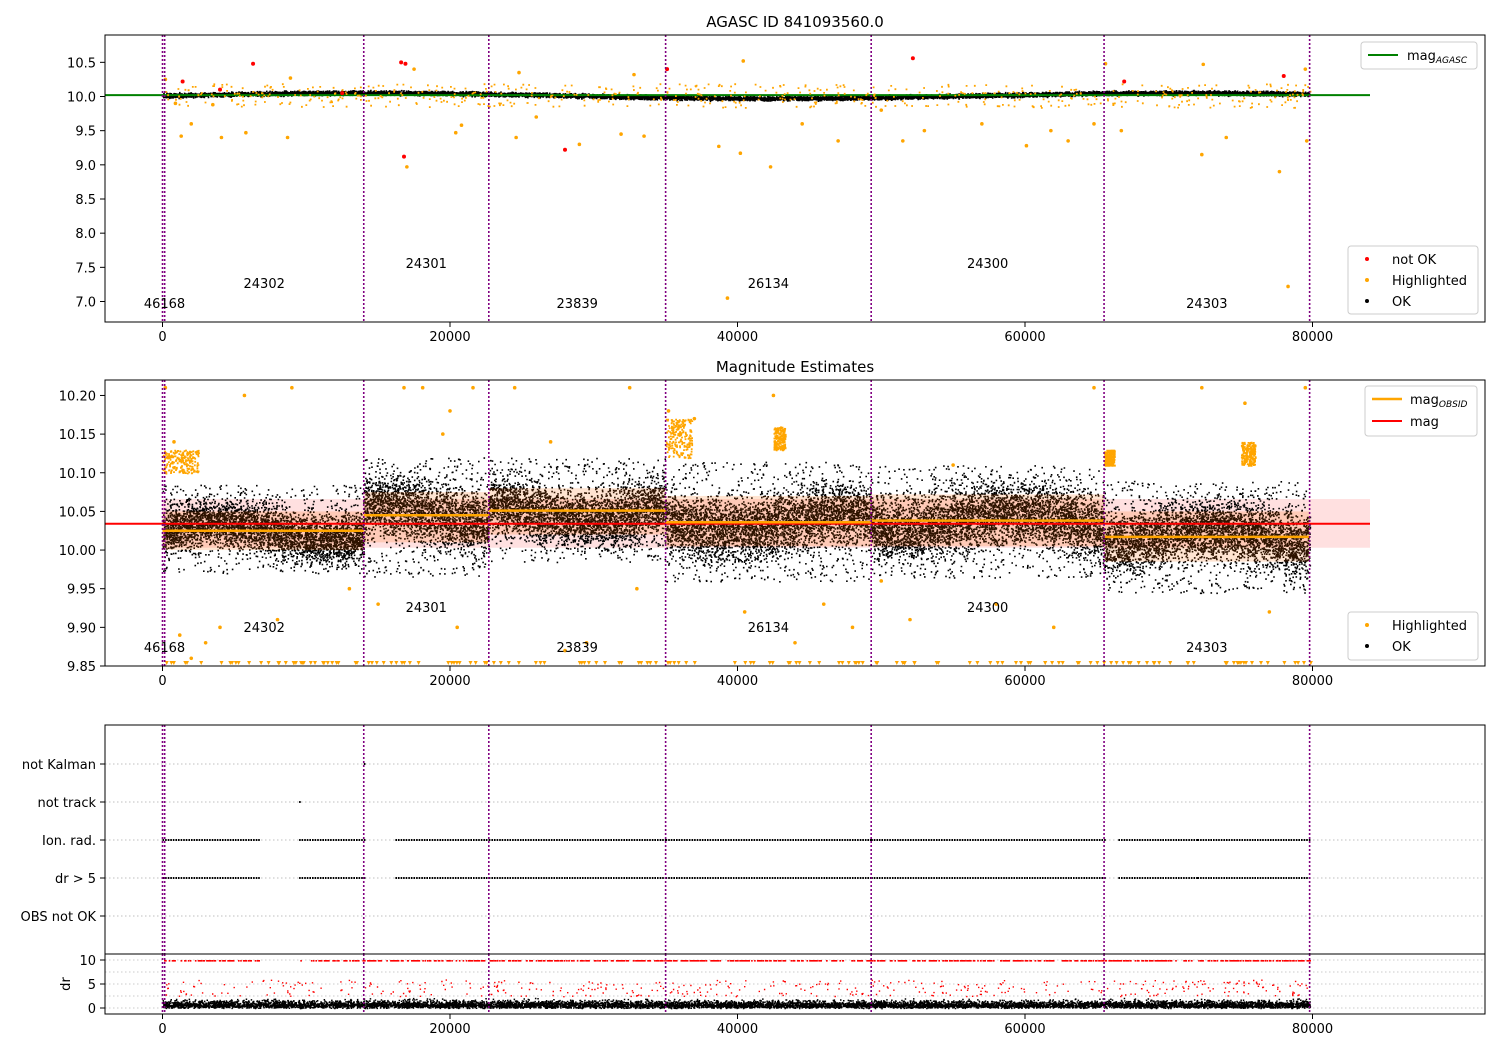  I want to click on dr-xtick-label: 20000, so click(449, 1029).